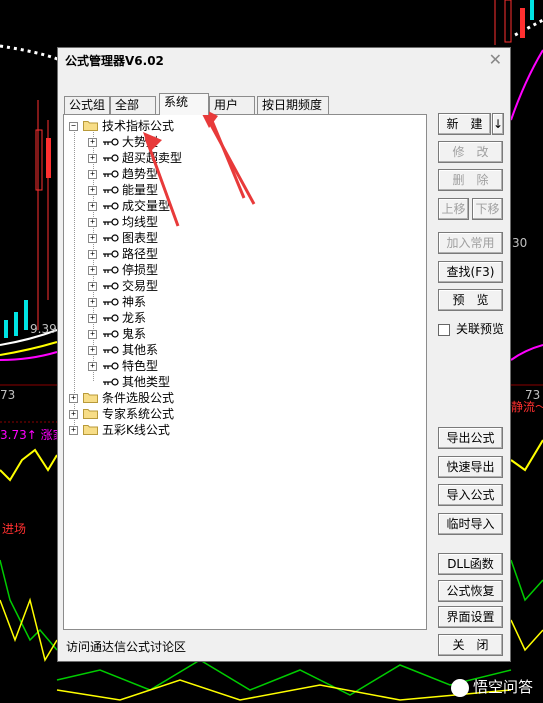 This screenshot has width=543, height=703. What do you see at coordinates (470, 645) in the screenshot?
I see `close-button: 关 闭` at bounding box center [470, 645].